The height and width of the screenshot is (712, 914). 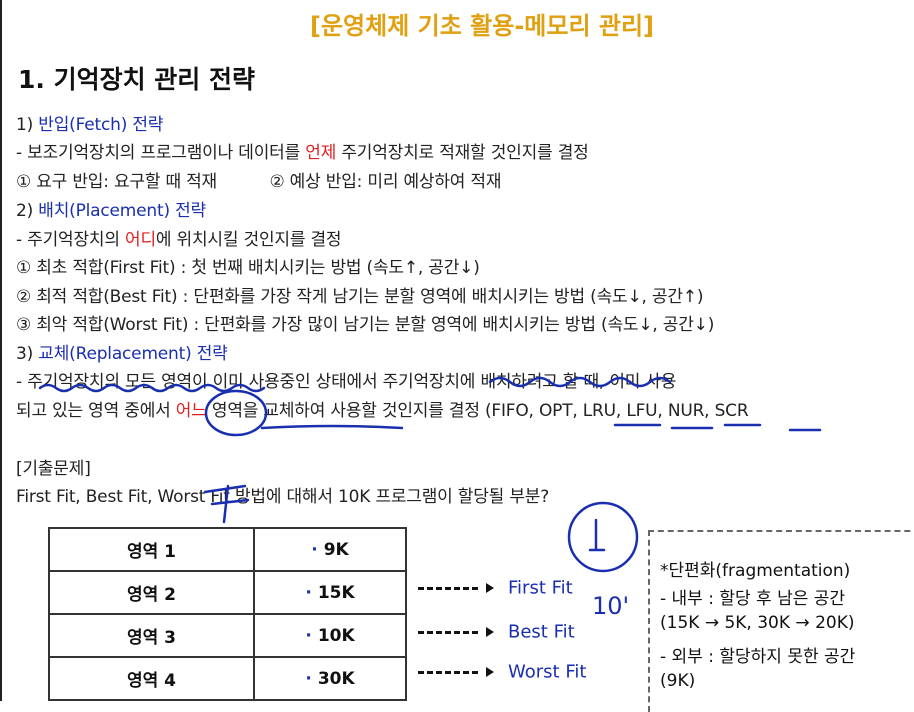 I want to click on circled-number-mark, so click(x=603, y=537).